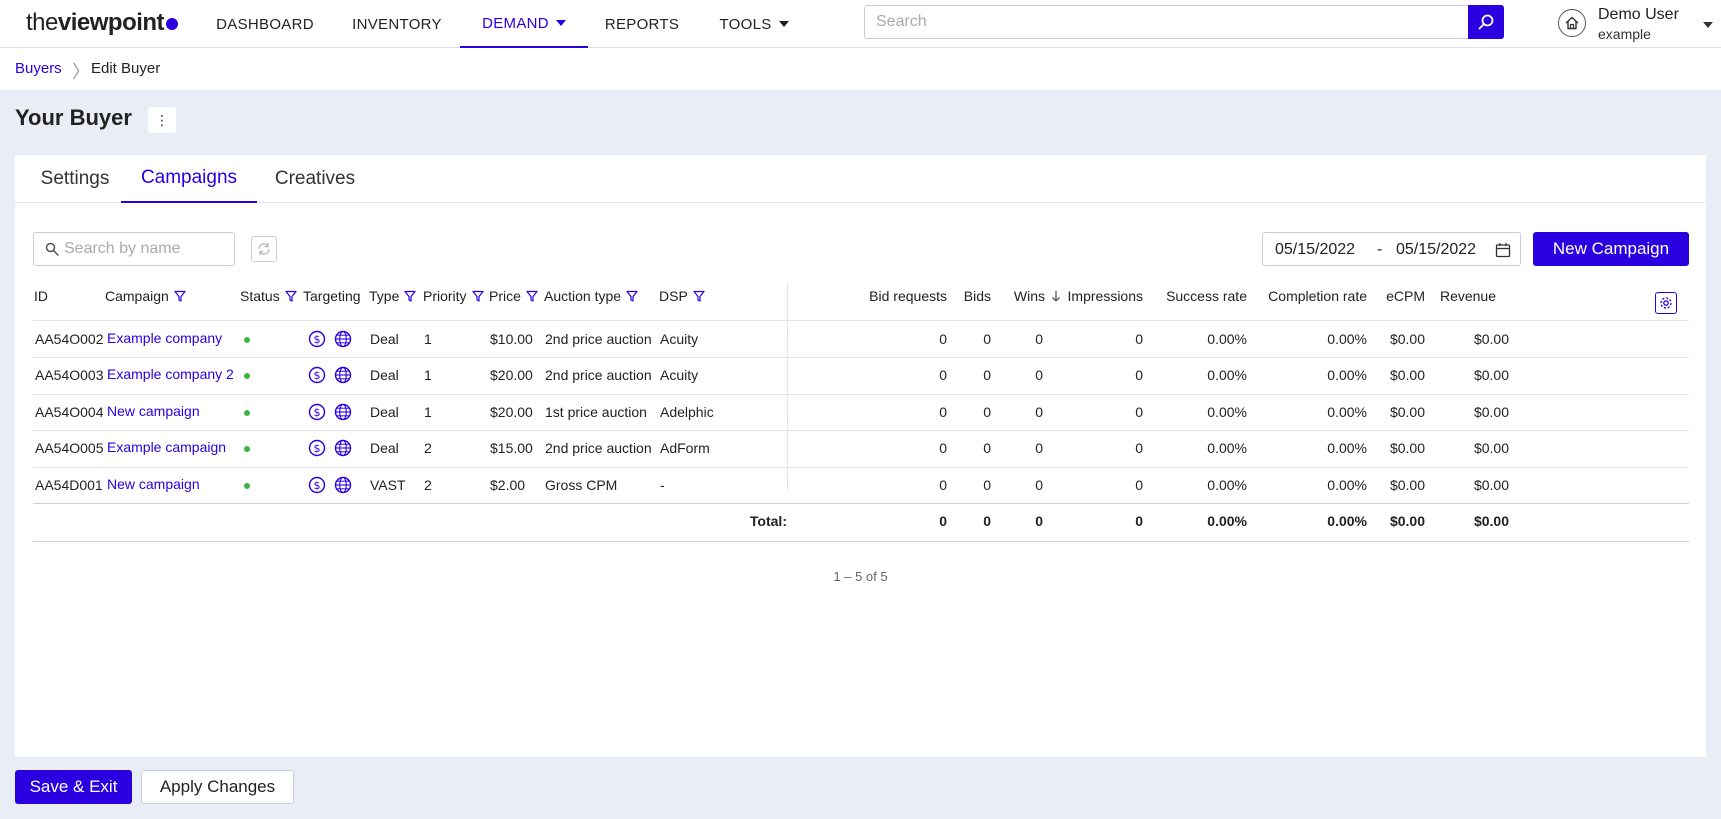 The width and height of the screenshot is (1721, 819). I want to click on campaign-search-input, so click(148, 249).